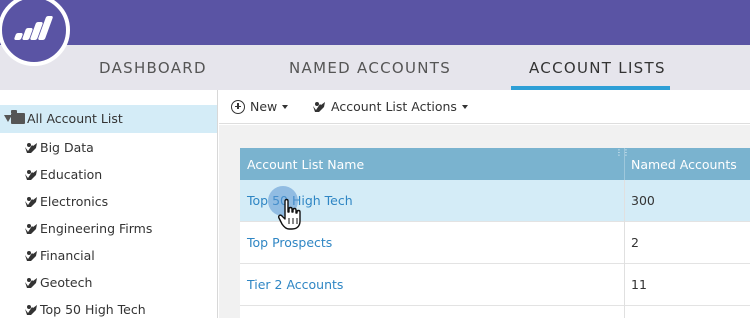 This screenshot has height=324, width=750. What do you see at coordinates (264, 106) in the screenshot?
I see `new-button-label: New` at bounding box center [264, 106].